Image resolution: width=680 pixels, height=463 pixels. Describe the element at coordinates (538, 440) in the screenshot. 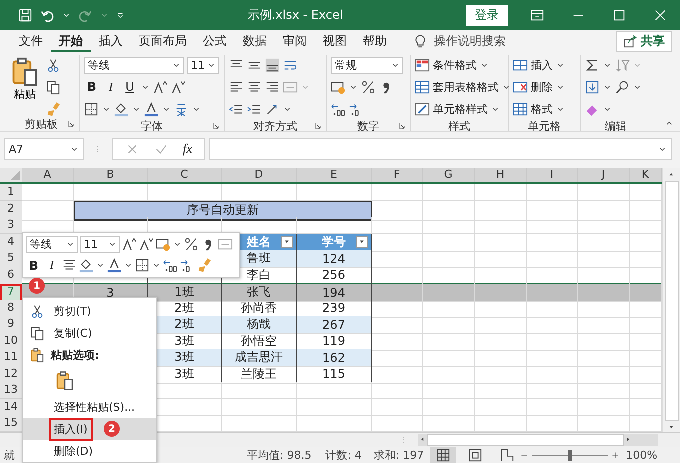

I see `horizontal-scrollbar` at that location.